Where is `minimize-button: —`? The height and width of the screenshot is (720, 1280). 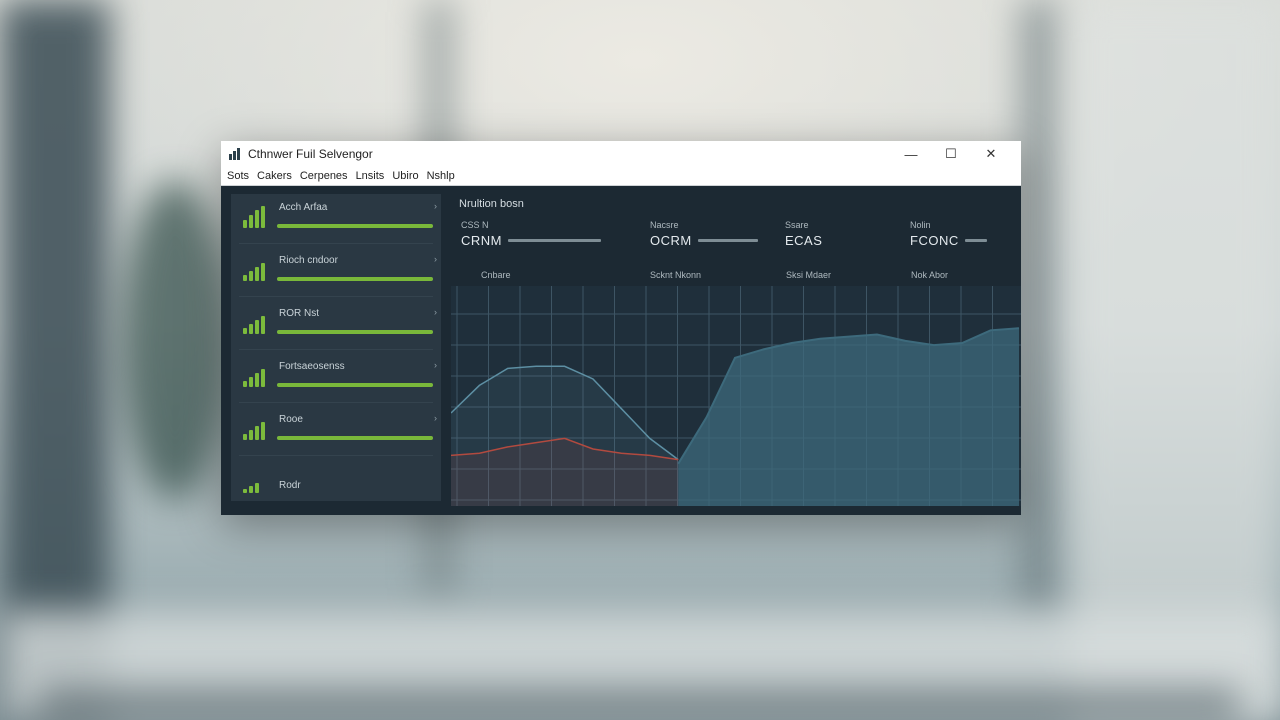
minimize-button: — is located at coordinates (911, 154).